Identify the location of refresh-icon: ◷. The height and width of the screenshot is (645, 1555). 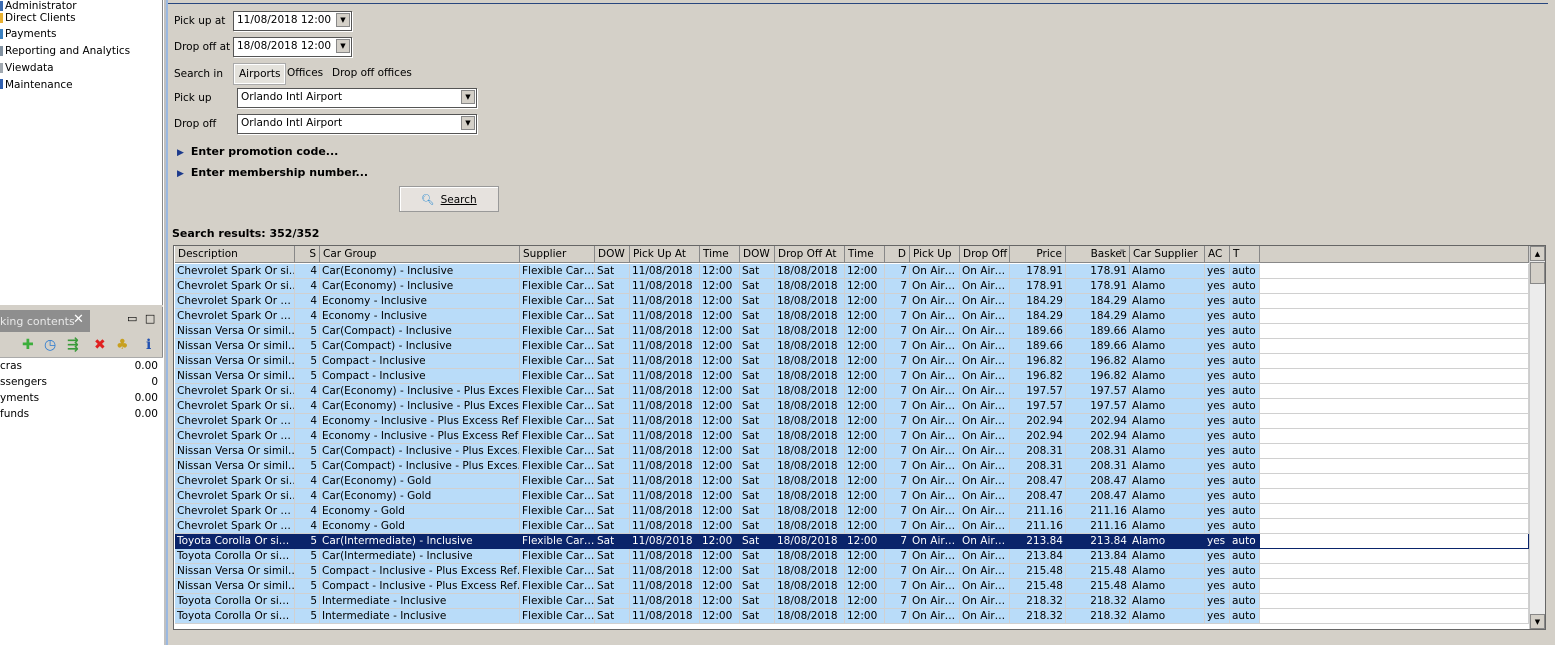
(50, 345).